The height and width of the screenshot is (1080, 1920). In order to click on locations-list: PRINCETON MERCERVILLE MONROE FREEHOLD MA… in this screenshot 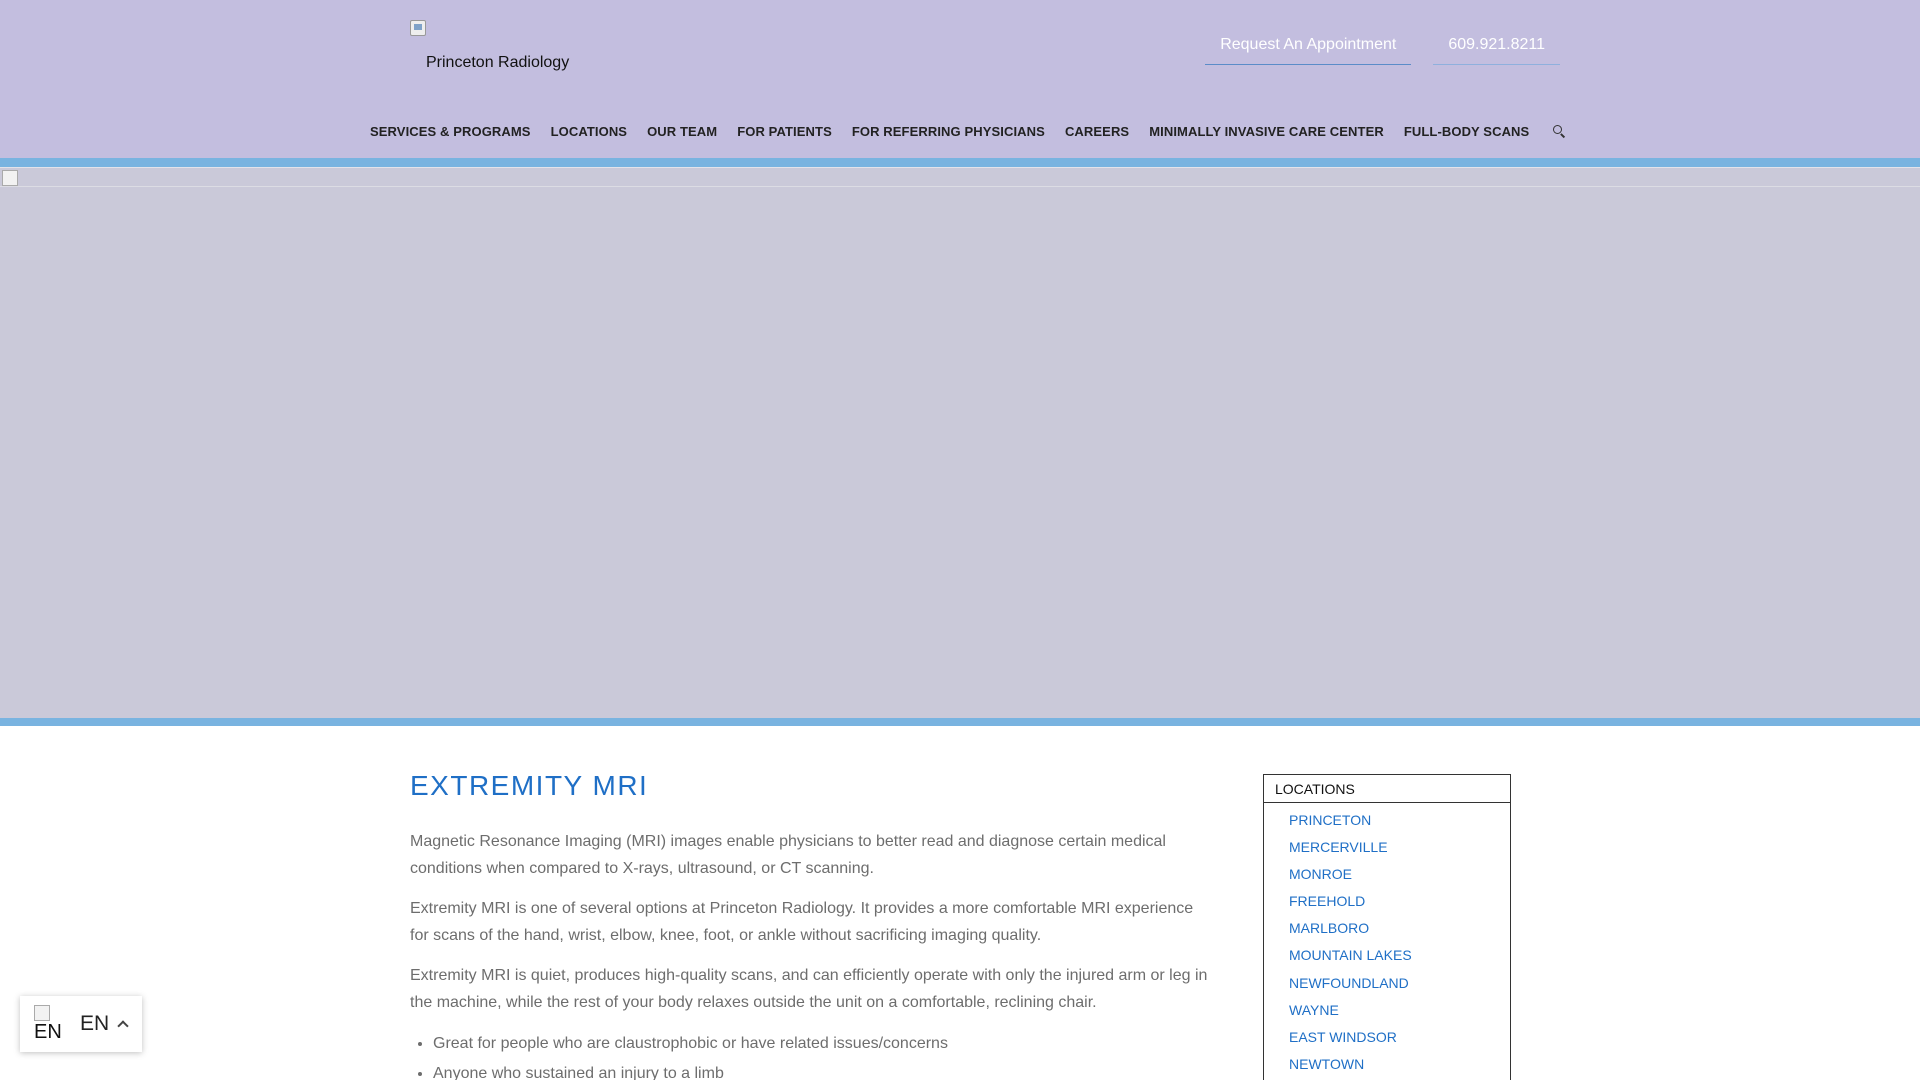, I will do `click(1387, 940)`.